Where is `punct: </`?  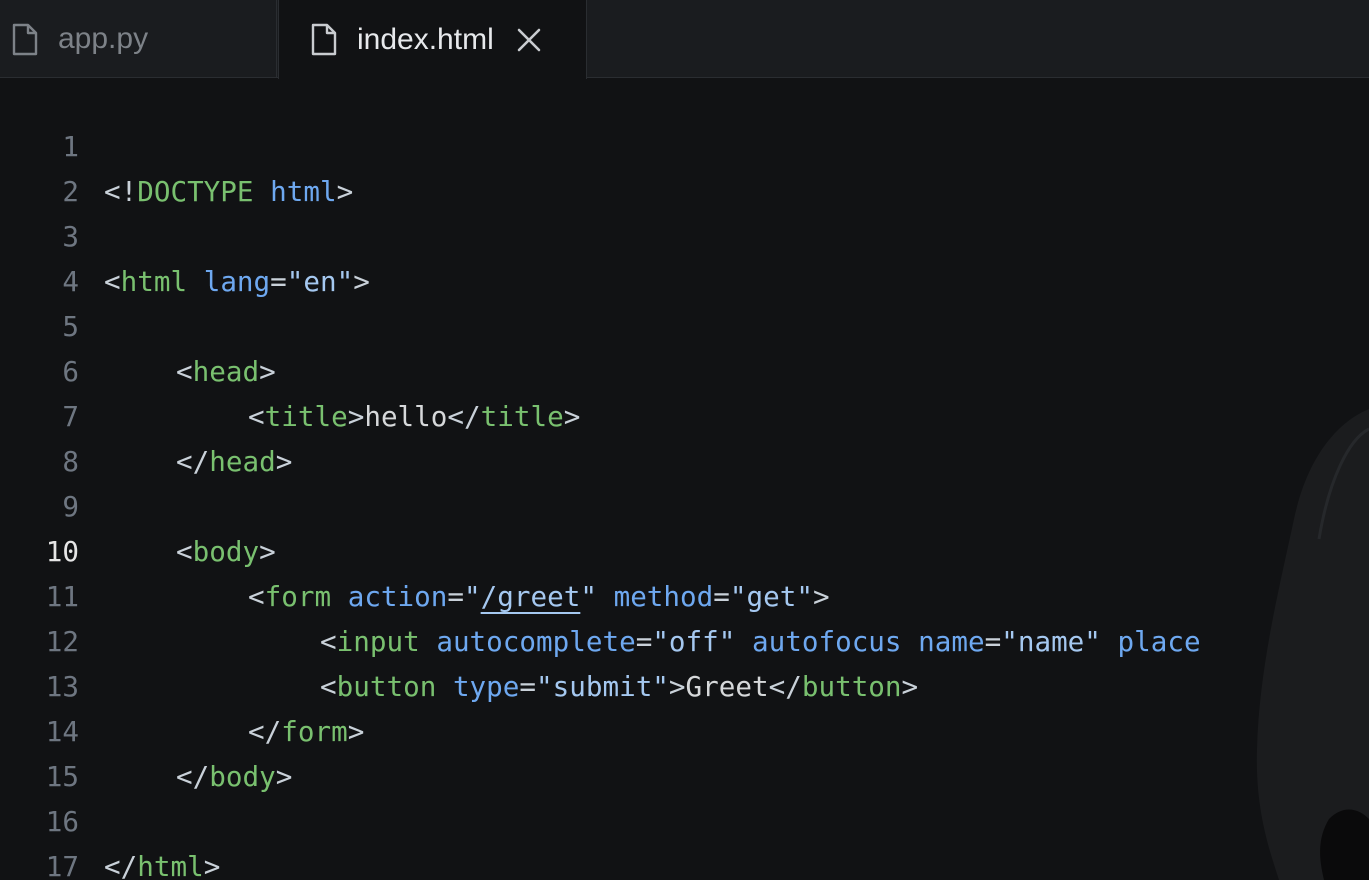 punct: </ is located at coordinates (121, 865).